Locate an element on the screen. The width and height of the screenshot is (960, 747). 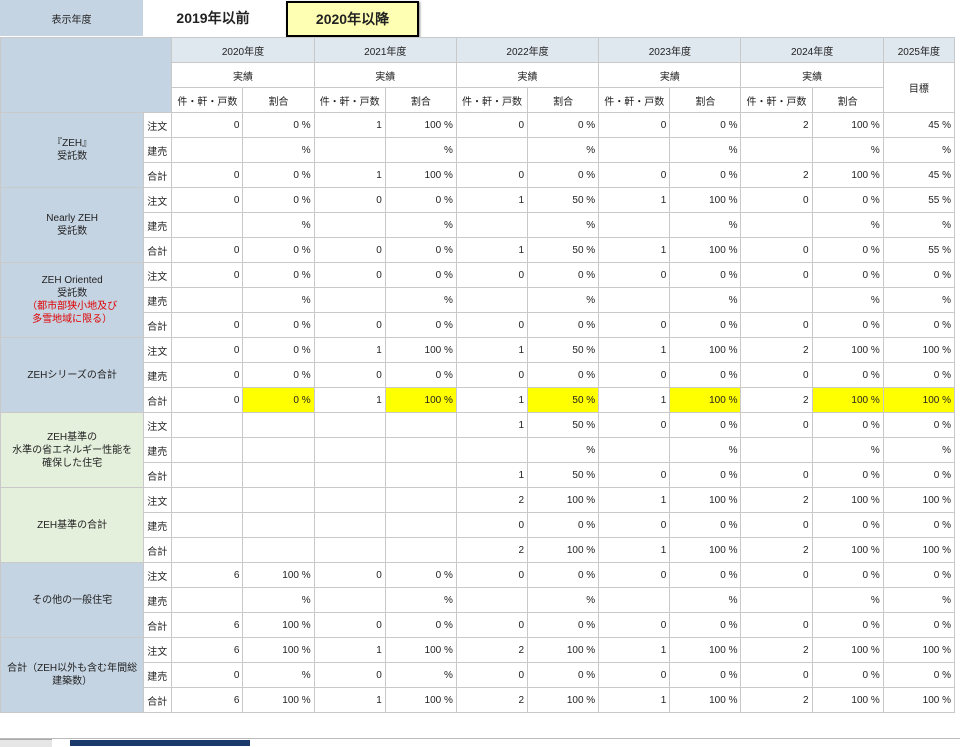
ratio-cell: 50 % is located at coordinates (563, 400).